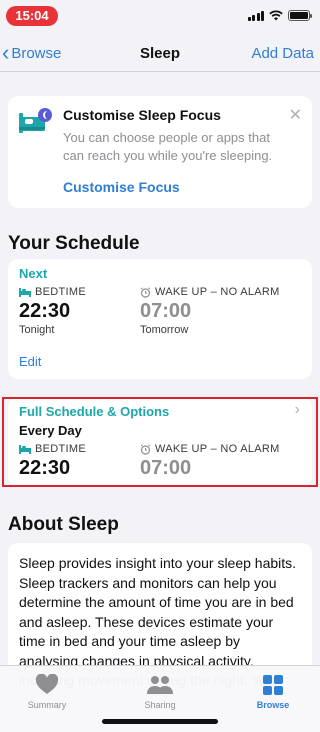 Image resolution: width=320 pixels, height=732 pixels. I want to click on people-icon, so click(160, 685).